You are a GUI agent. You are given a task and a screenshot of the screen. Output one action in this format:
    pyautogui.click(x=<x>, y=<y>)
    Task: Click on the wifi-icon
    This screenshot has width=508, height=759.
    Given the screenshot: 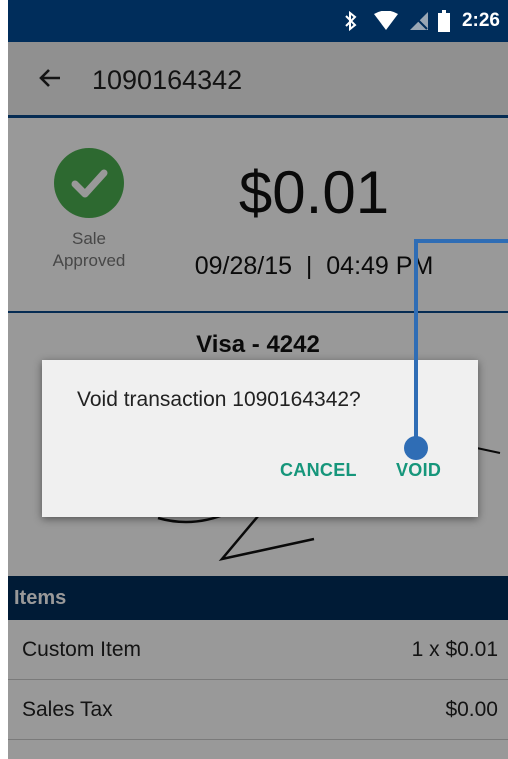 What is the action you would take?
    pyautogui.click(x=386, y=21)
    